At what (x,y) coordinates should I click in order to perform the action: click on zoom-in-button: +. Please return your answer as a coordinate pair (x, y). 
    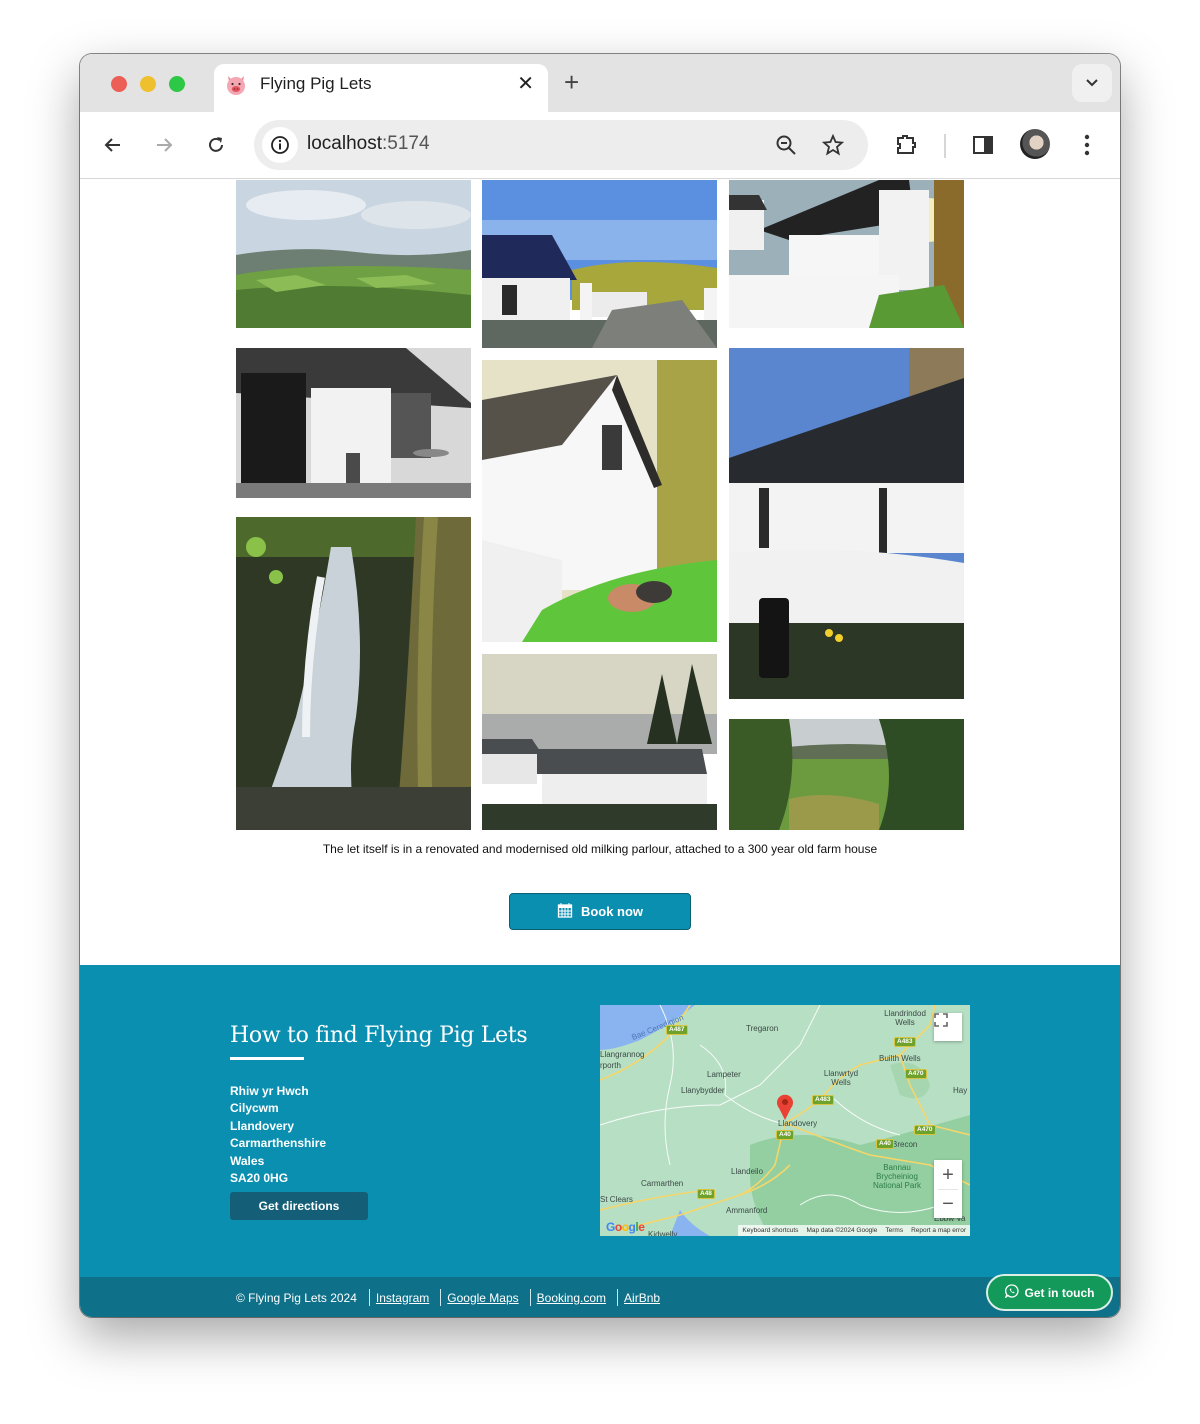
    Looking at the image, I should click on (948, 1175).